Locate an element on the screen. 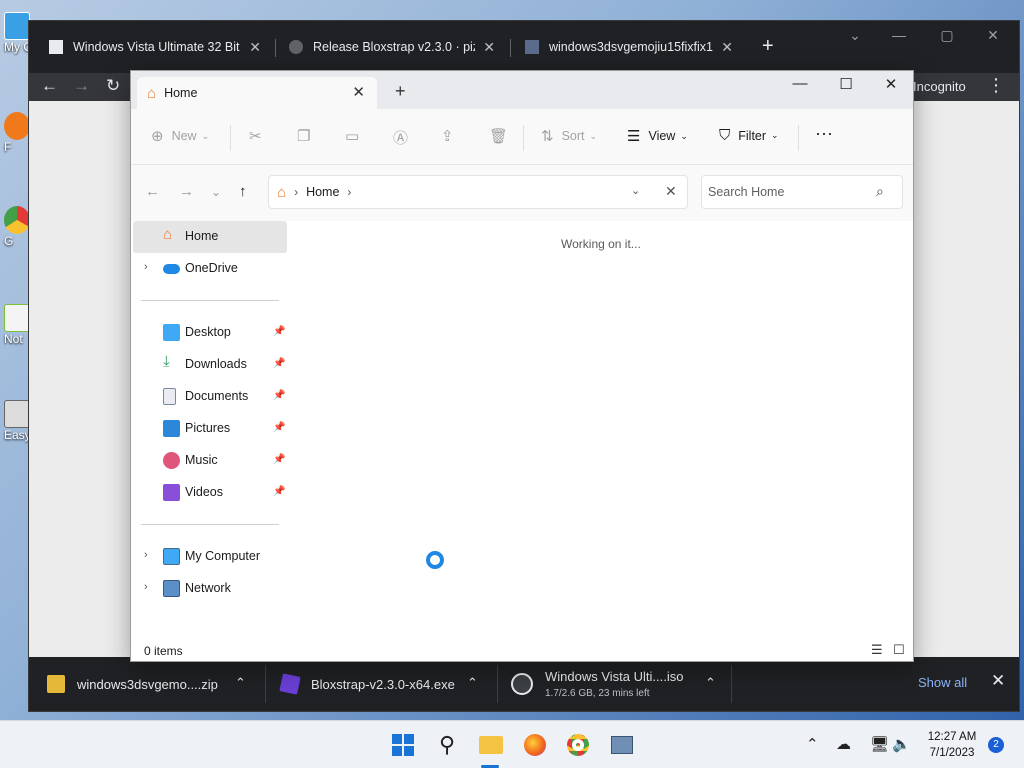 The height and width of the screenshot is (768, 1024). close-shelf-icon: ✕ is located at coordinates (998, 681).